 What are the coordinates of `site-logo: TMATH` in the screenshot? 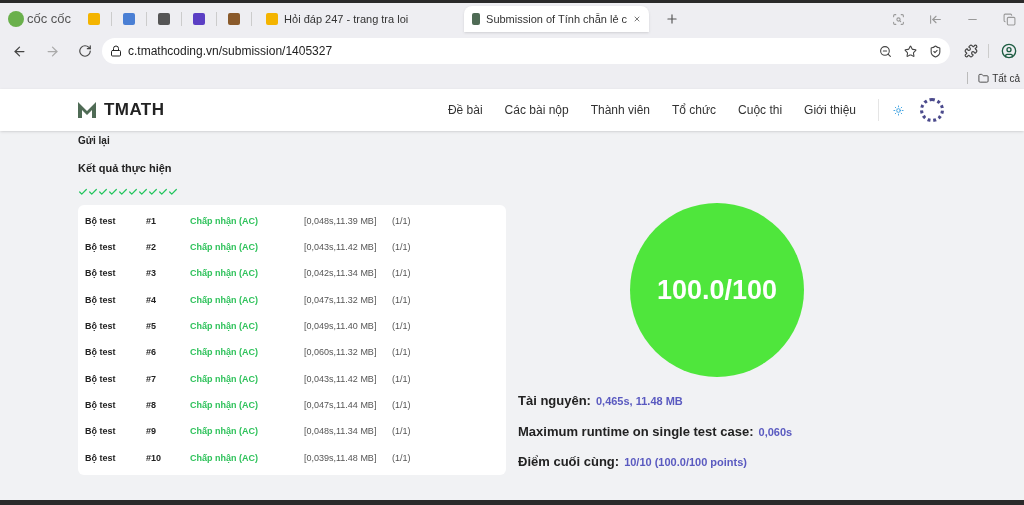 It's located at (134, 110).